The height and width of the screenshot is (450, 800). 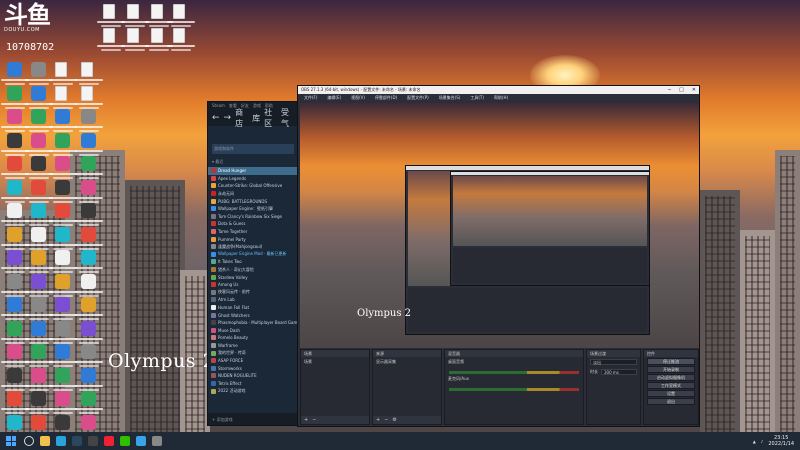 I want to click on obs-menu-profile: 配置文件(P), so click(x=418, y=97).